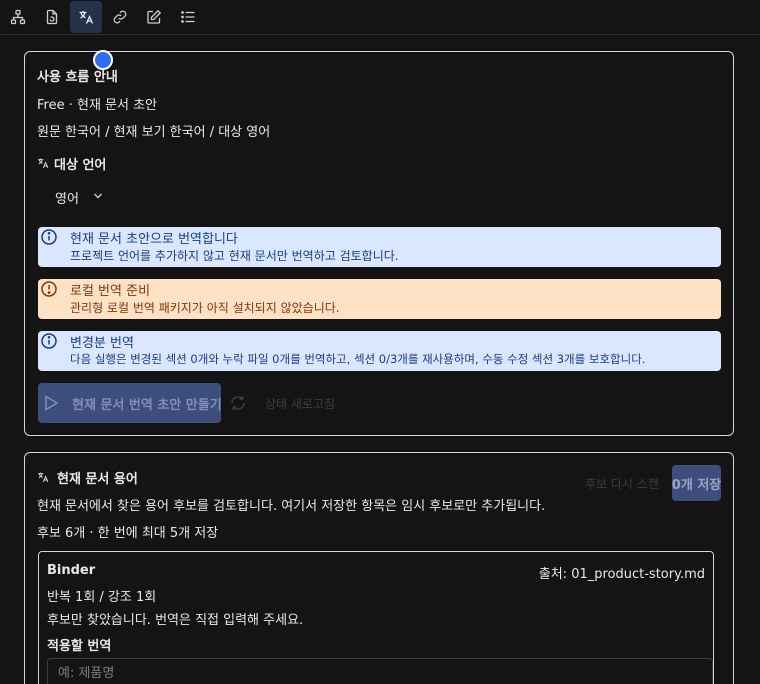 This screenshot has height=684, width=760. What do you see at coordinates (147, 405) in the screenshot?
I see `create-translation-draft-label: 현재 문서 번역 초안 만들기` at bounding box center [147, 405].